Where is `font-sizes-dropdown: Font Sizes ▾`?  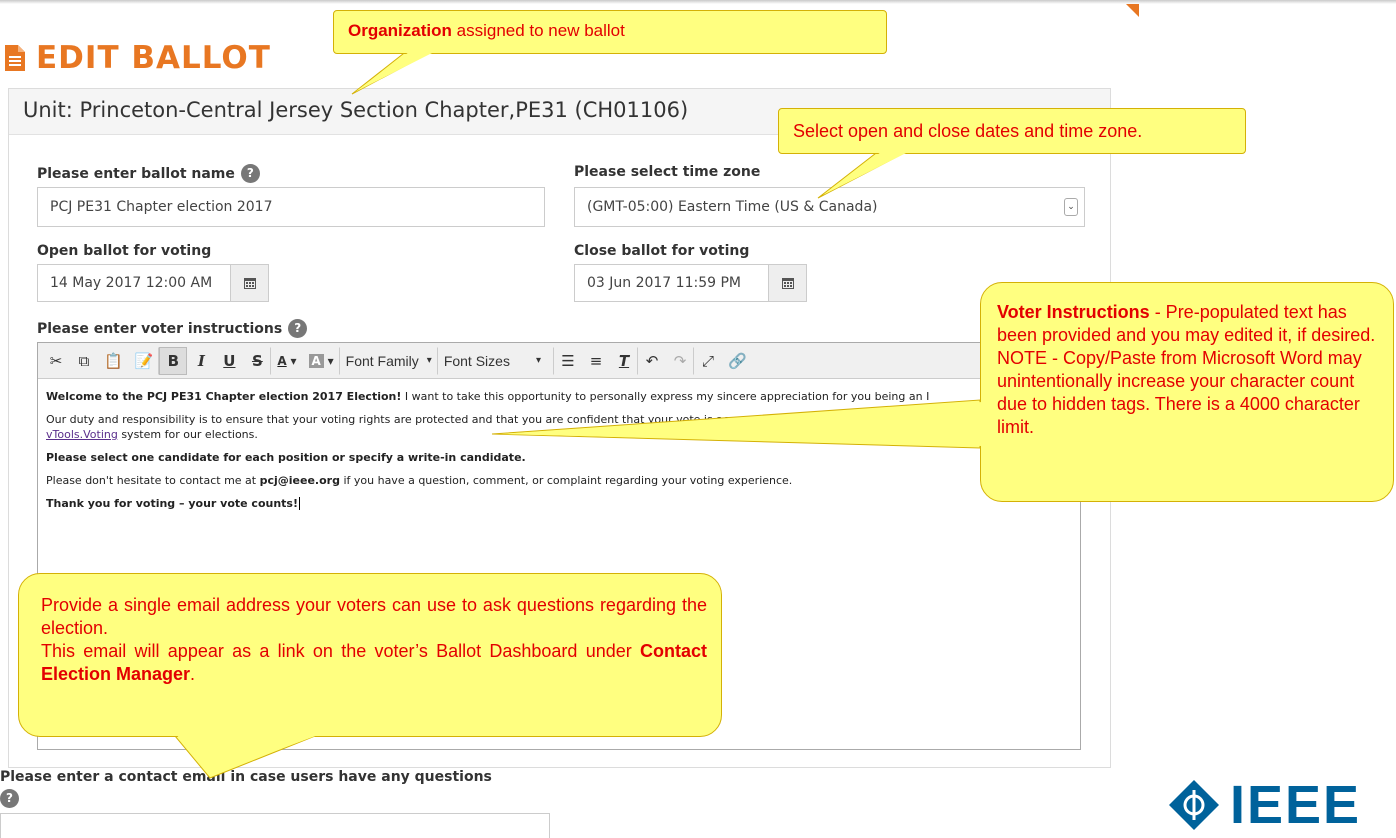
font-sizes-dropdown: Font Sizes ▾ is located at coordinates (496, 360).